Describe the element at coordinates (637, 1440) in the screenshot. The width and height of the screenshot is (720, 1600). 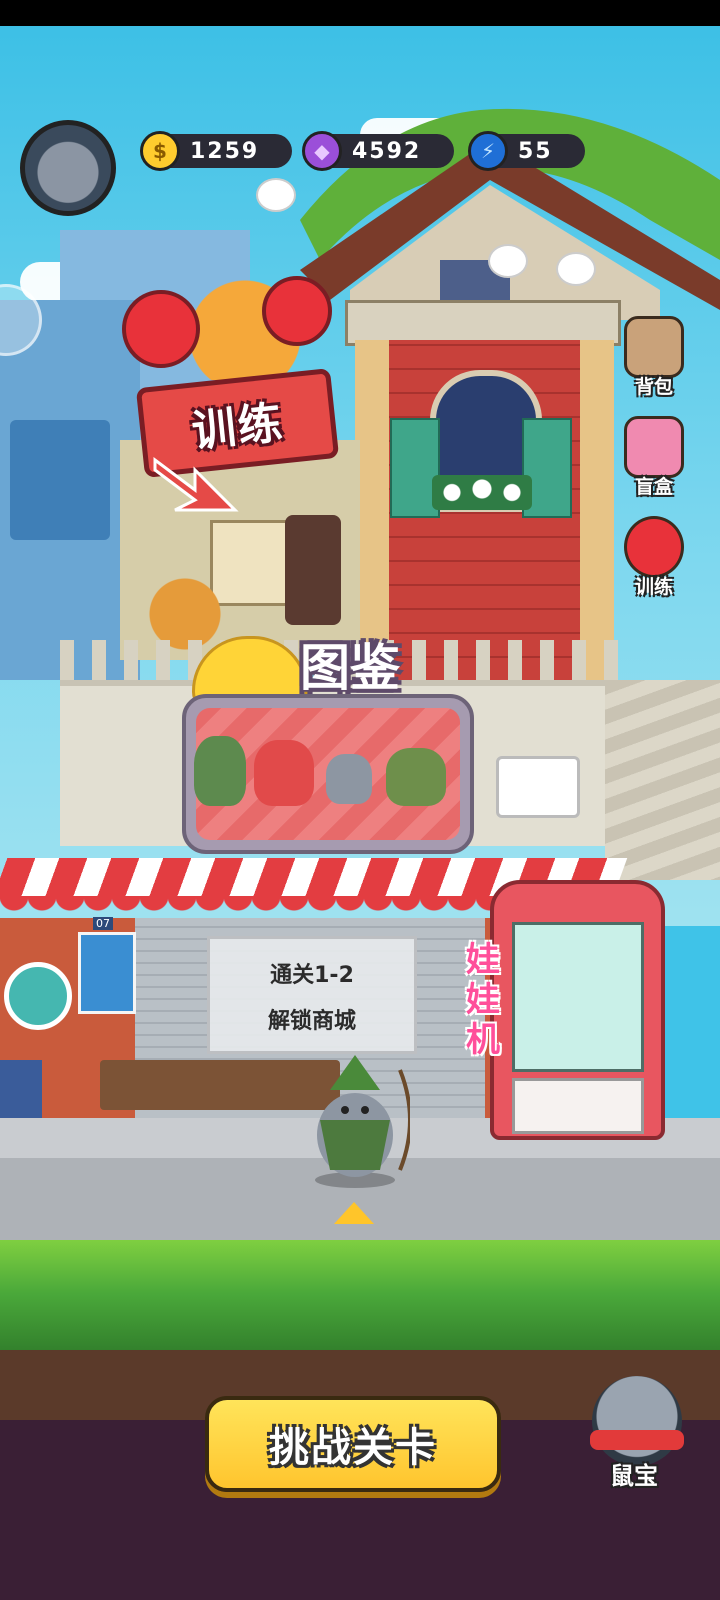
I see `scarf` at that location.